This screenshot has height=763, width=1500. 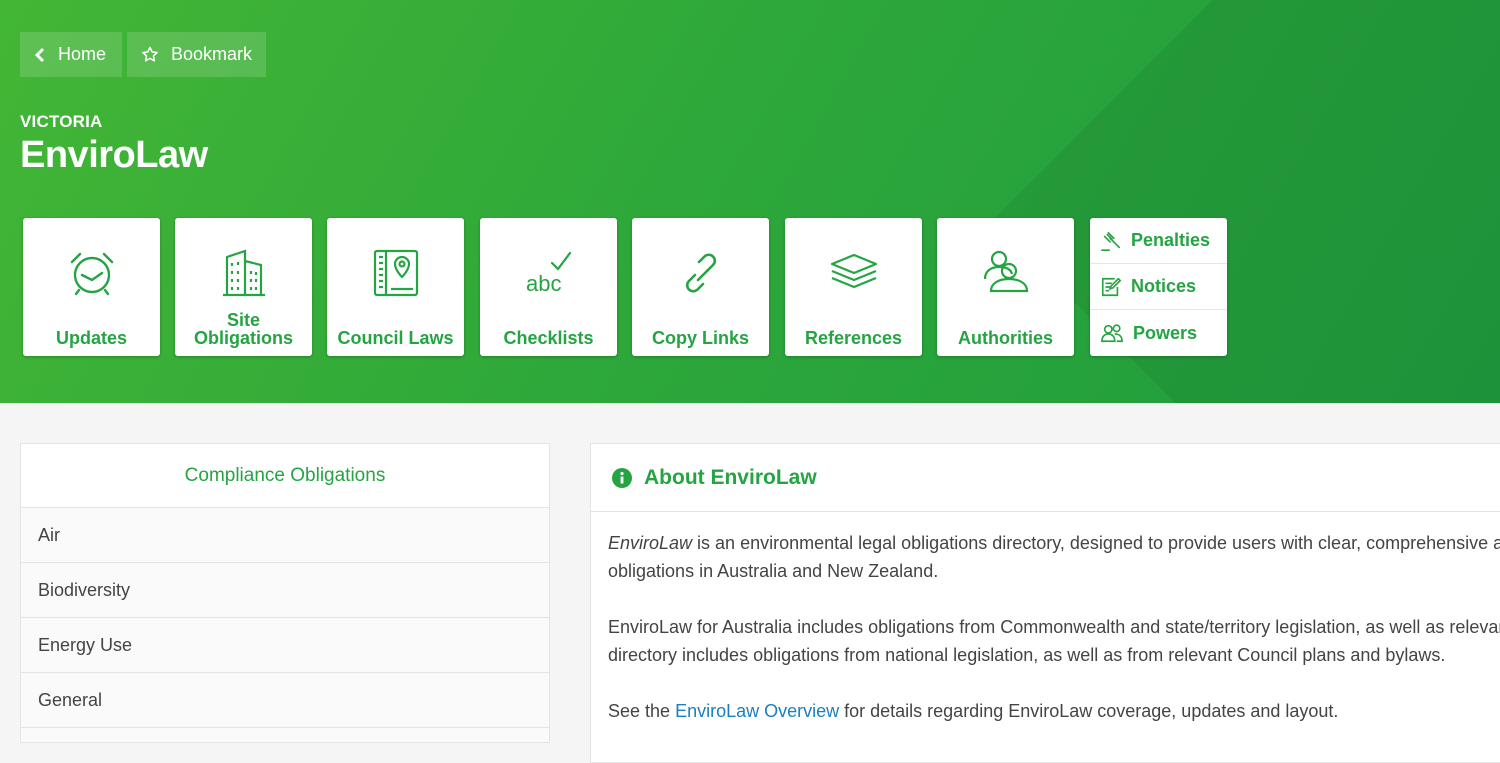 I want to click on tile-copy-links: Copy Links, so click(x=700, y=287).